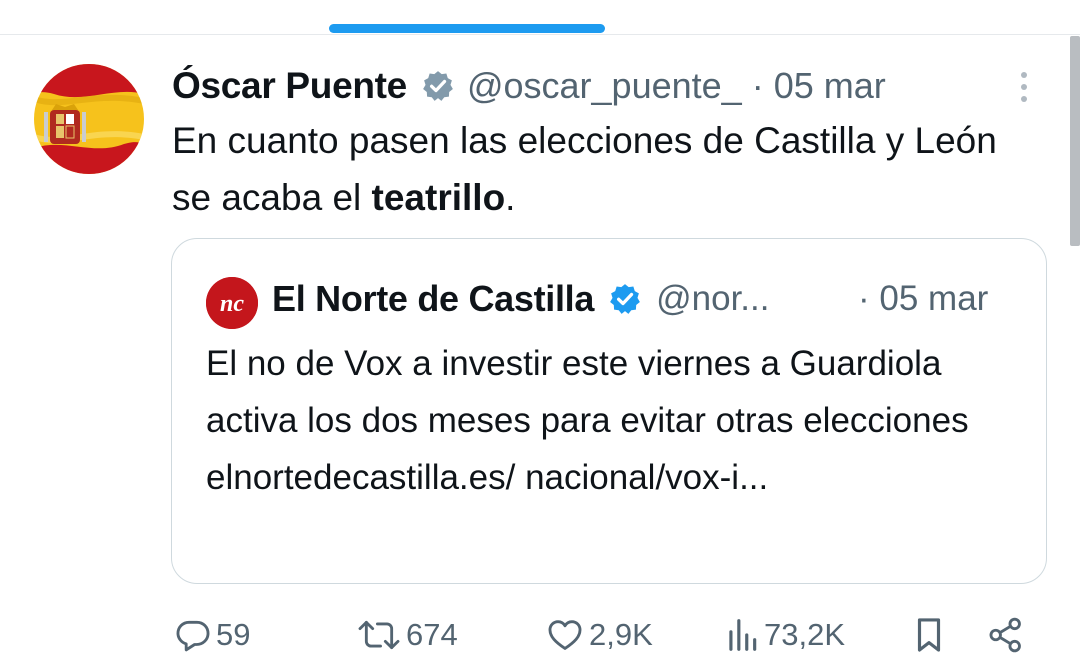 The width and height of the screenshot is (1080, 660). I want to click on views-button: 73,2K, so click(784, 635).